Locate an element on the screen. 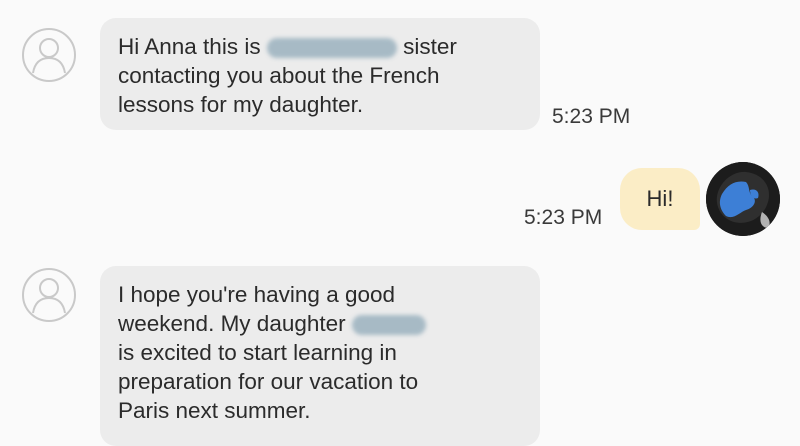 This screenshot has width=800, height=446. message-bubble-outgoing: Hi! is located at coordinates (660, 199).